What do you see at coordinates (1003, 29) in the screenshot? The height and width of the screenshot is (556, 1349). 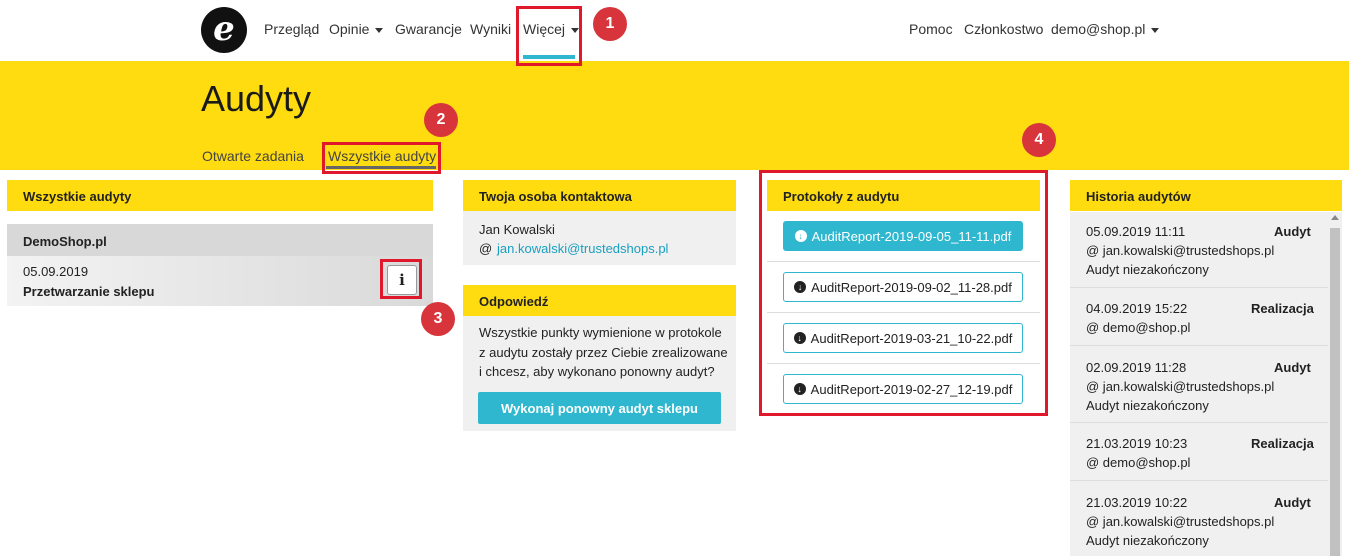 I see `nav-item-czlonkostwo: Członkostwo` at bounding box center [1003, 29].